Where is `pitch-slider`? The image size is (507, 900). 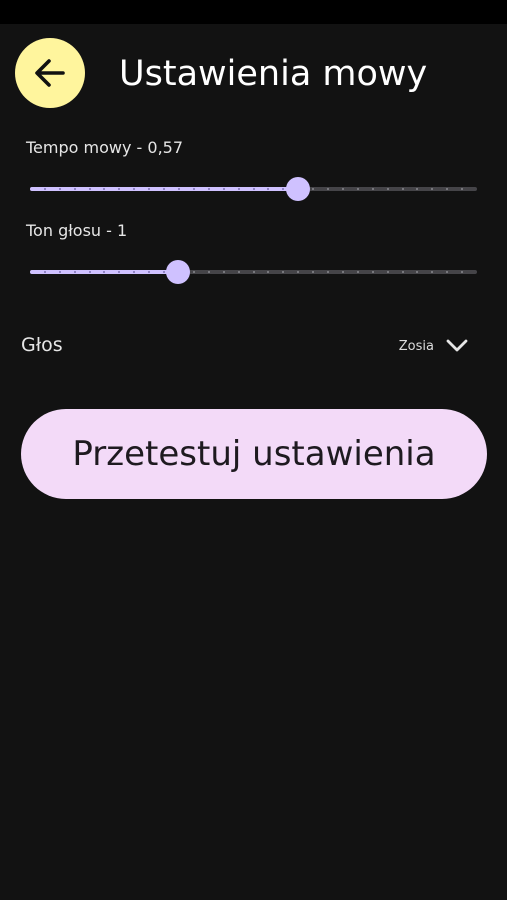
pitch-slider is located at coordinates (253, 272).